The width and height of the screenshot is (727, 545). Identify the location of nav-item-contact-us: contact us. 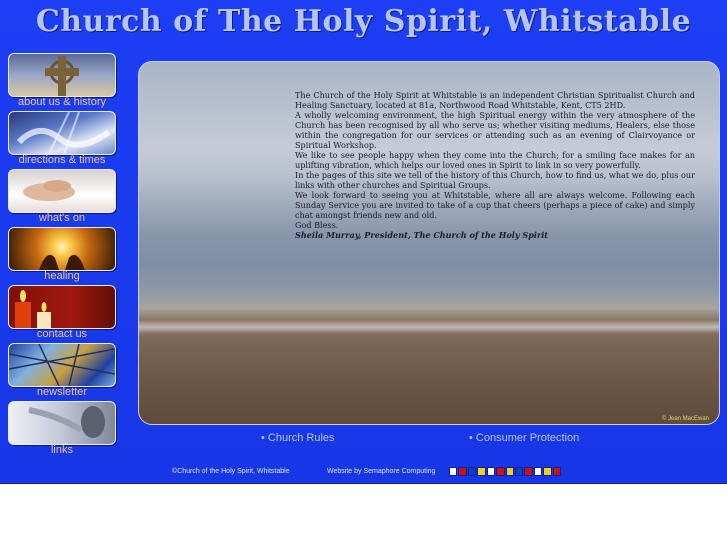
(62, 313).